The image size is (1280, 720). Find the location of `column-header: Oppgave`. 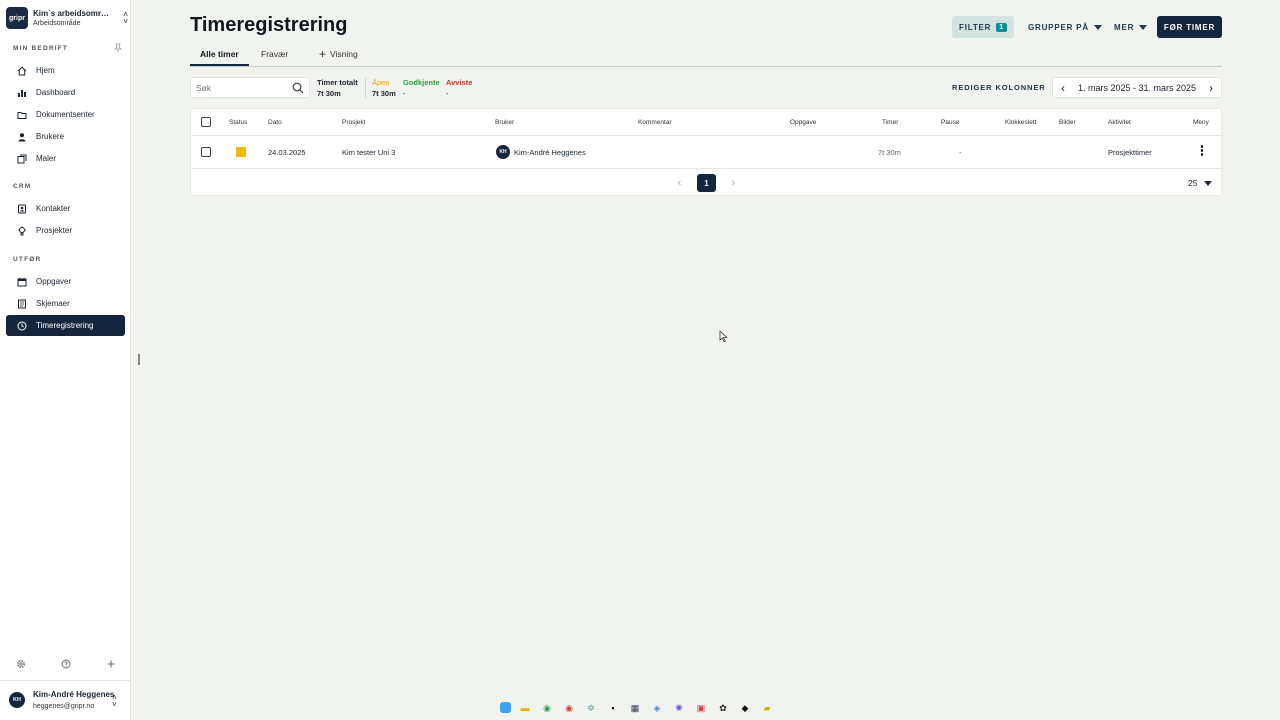

column-header: Oppgave is located at coordinates (803, 122).